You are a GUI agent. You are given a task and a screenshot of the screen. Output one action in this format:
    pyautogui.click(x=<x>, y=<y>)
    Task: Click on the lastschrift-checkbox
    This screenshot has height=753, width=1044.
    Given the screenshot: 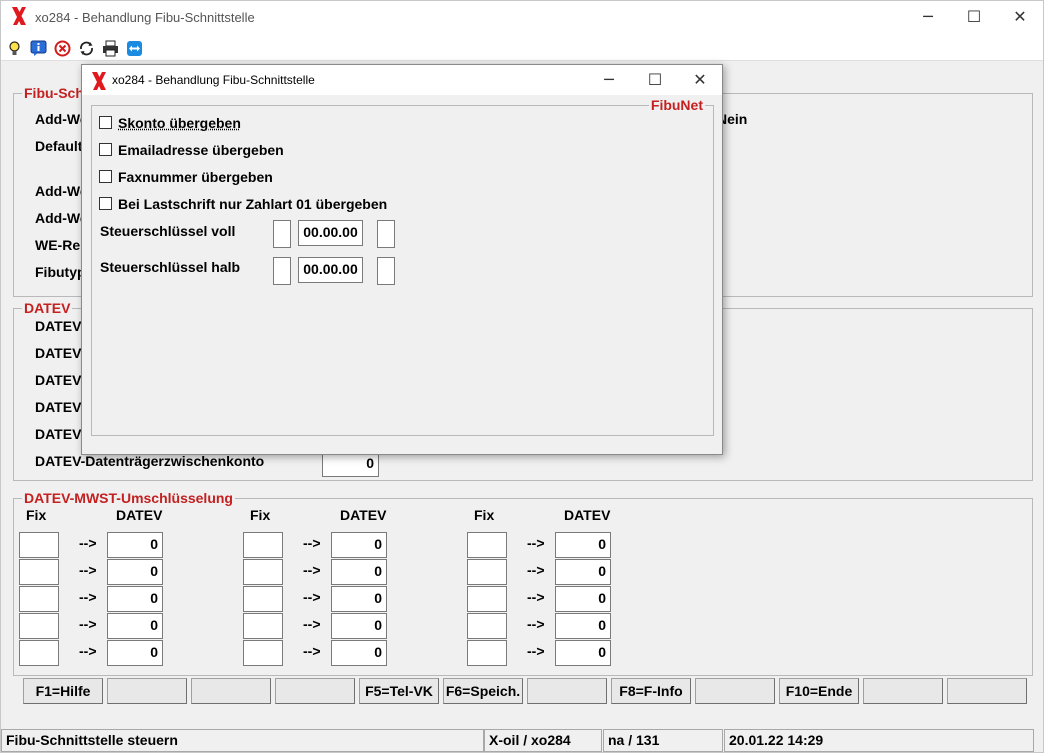 What is the action you would take?
    pyautogui.click(x=105, y=203)
    